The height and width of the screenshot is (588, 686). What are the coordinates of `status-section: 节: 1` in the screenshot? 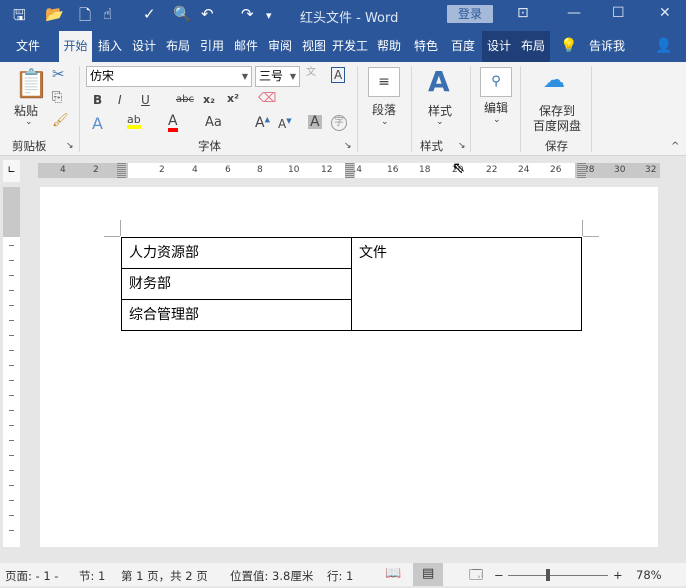 It's located at (92, 576).